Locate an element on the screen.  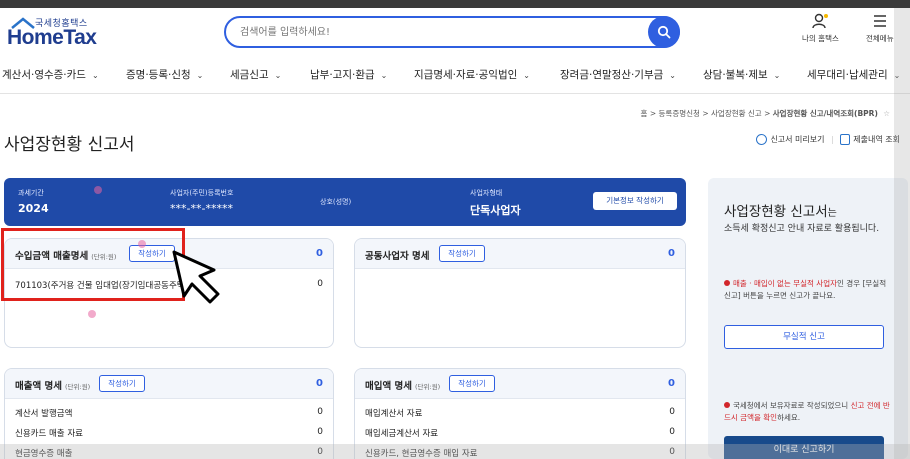
preview-label: 신고서 미리보기 is located at coordinates (797, 139).